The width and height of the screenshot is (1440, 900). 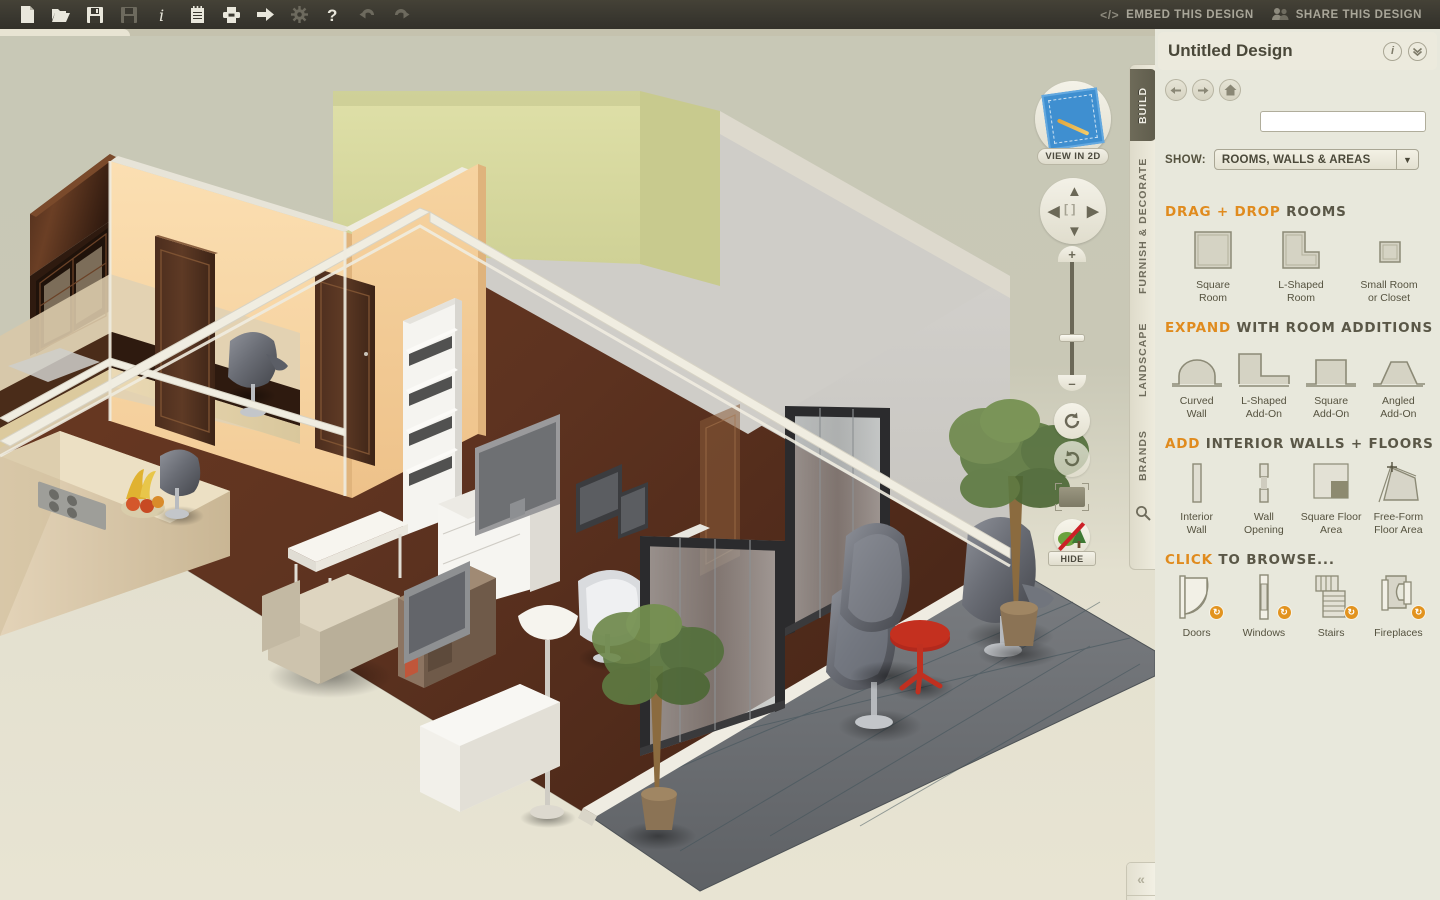 I want to click on search-input, so click(x=1343, y=122).